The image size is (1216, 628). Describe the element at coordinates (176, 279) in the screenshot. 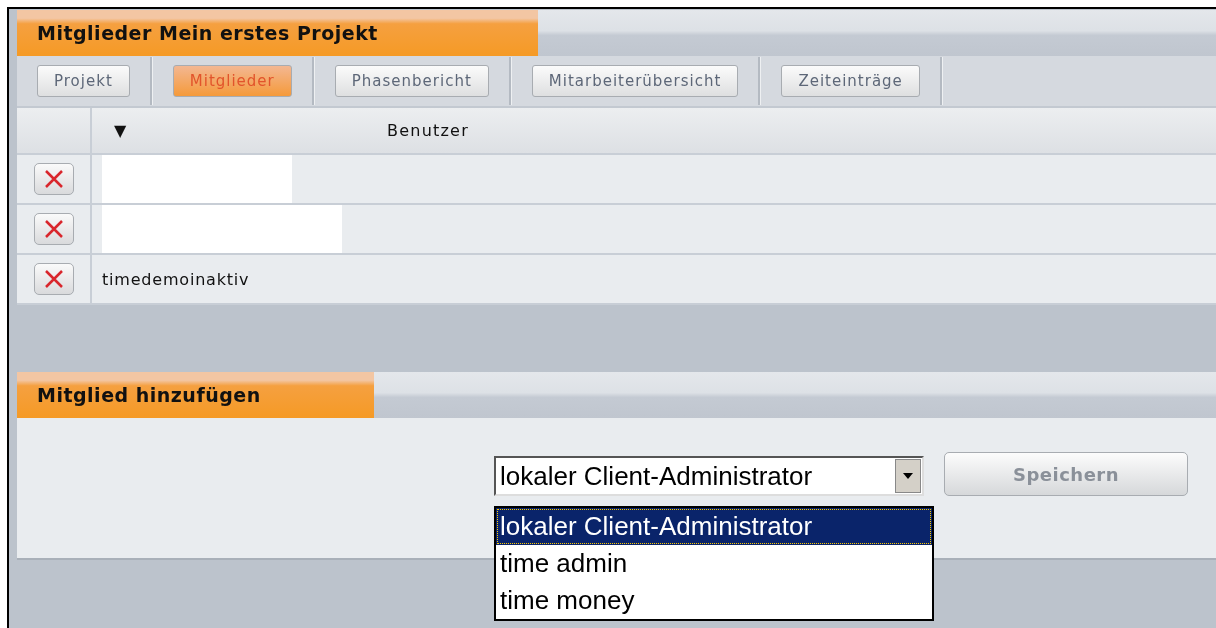

I see `table-cell: timedemoinaktiv` at that location.